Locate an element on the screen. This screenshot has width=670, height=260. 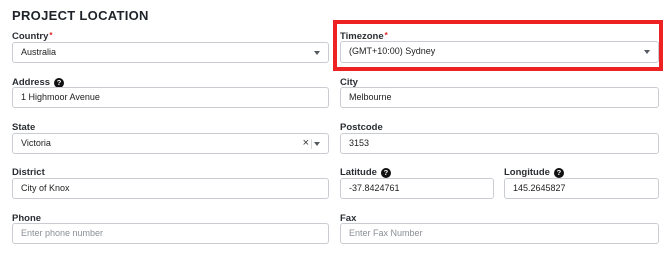
state-value: Victoria is located at coordinates (36, 143).